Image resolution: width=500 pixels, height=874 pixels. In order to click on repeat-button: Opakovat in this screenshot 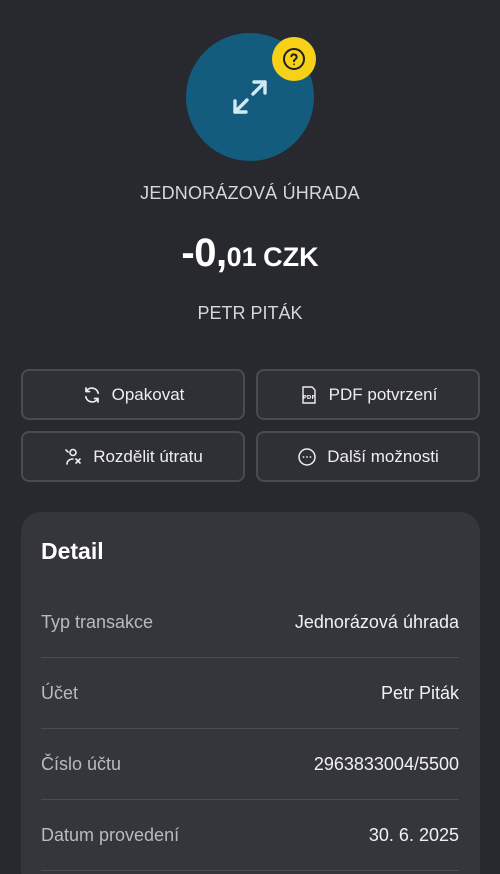, I will do `click(133, 394)`.